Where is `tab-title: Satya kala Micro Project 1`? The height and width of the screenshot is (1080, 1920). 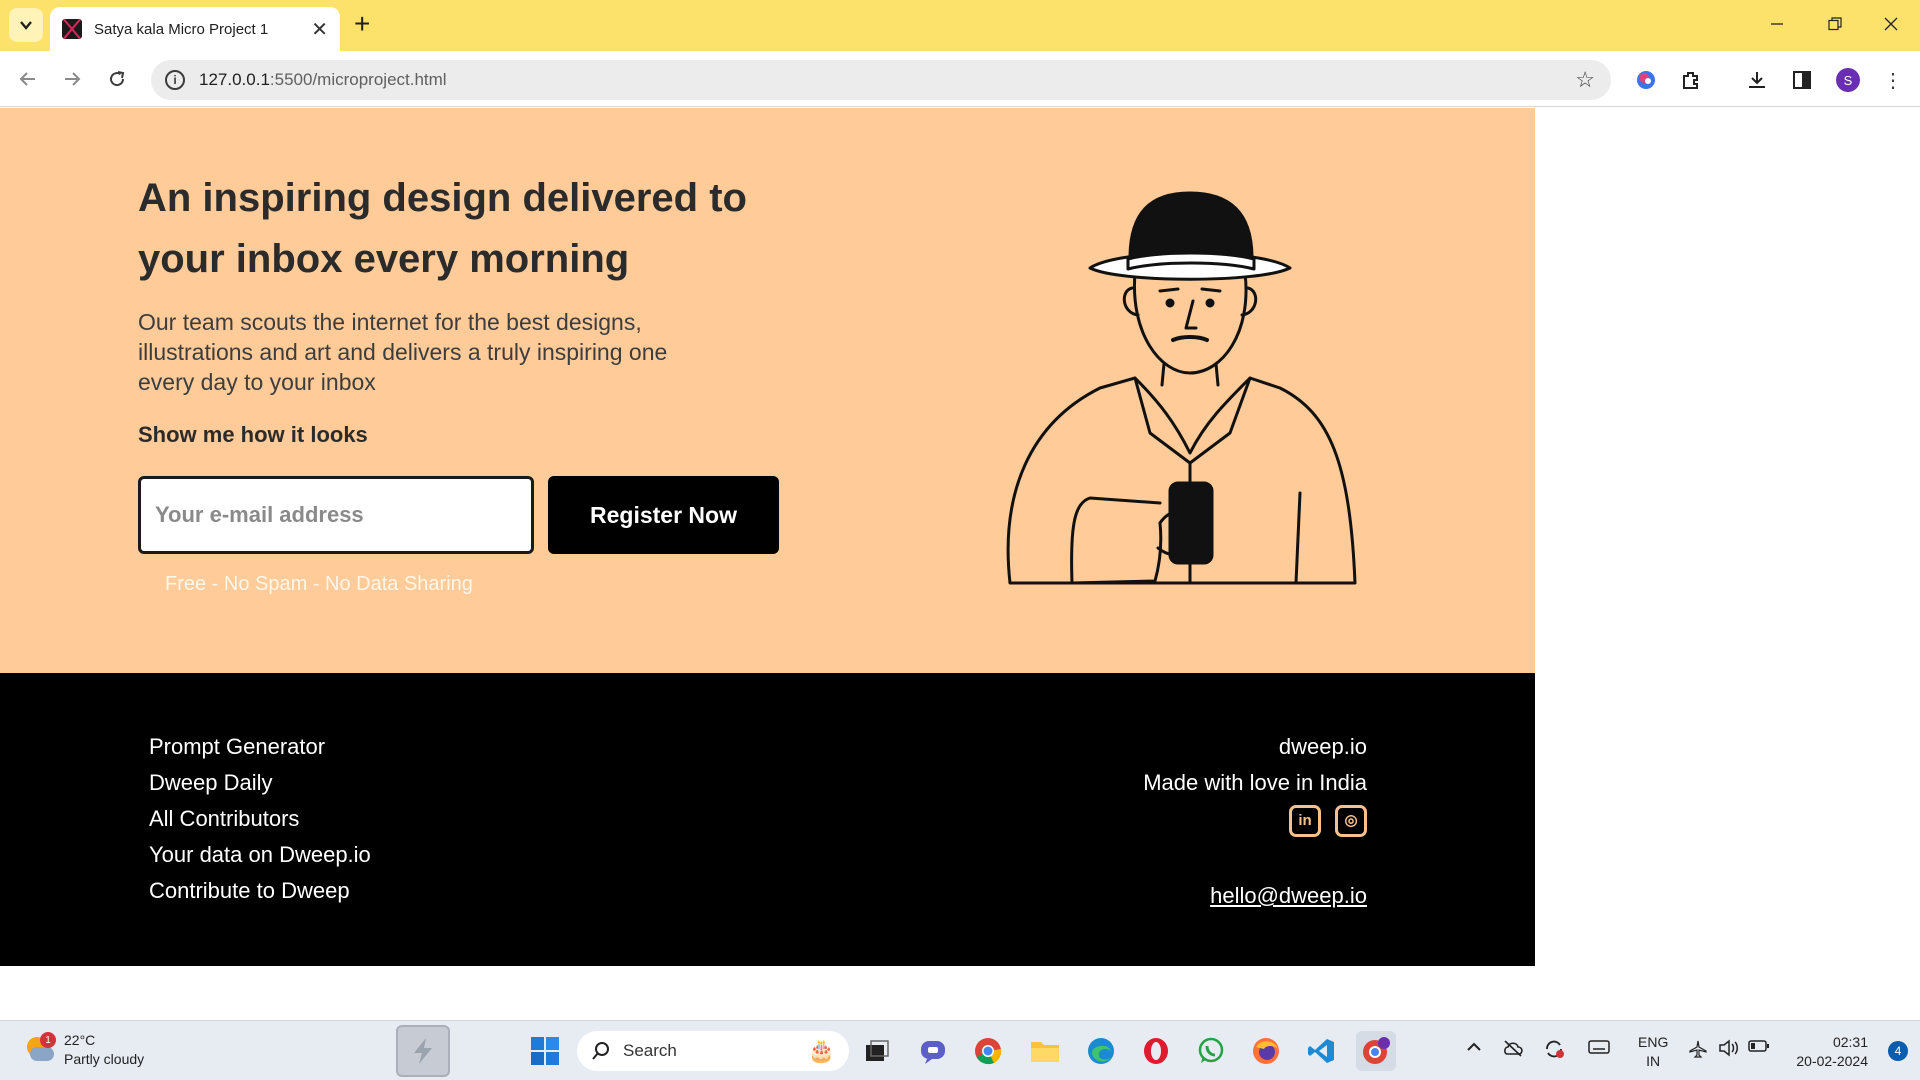 tab-title: Satya kala Micro Project 1 is located at coordinates (181, 29).